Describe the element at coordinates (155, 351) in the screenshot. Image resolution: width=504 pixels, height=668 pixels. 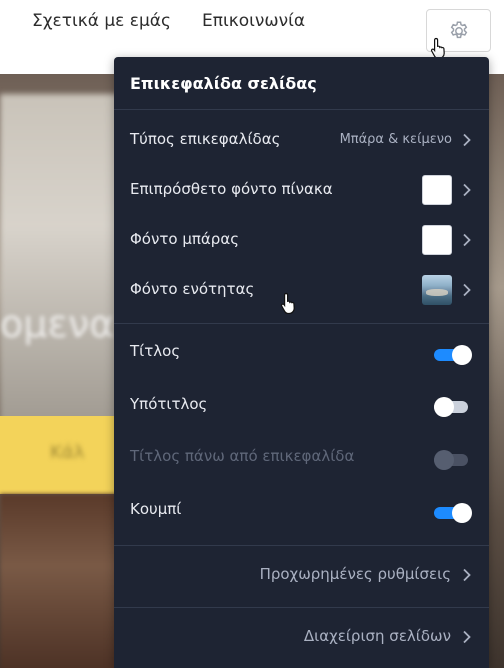
I see `title-toggle-label: Τίτλος` at that location.